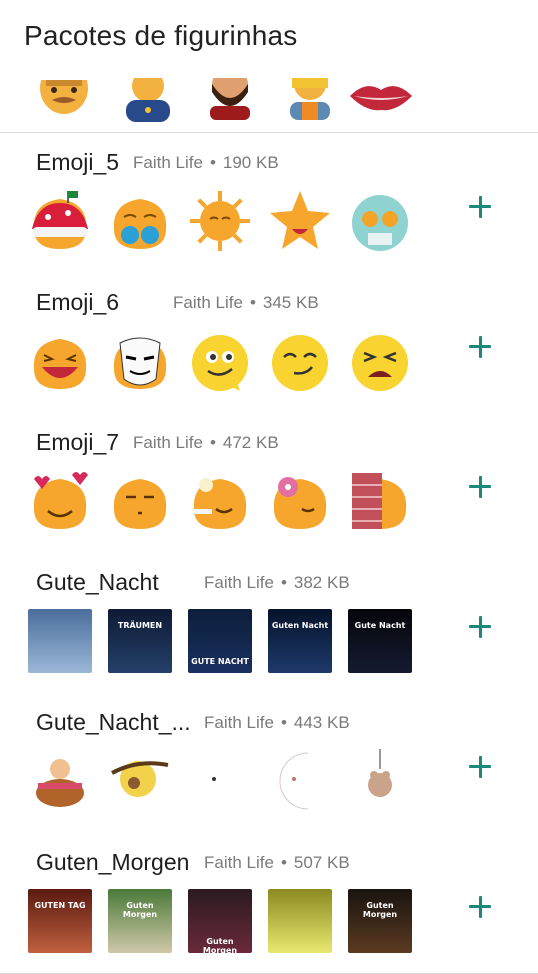 The width and height of the screenshot is (538, 974). I want to click on emoji-star-sticker, so click(300, 221).